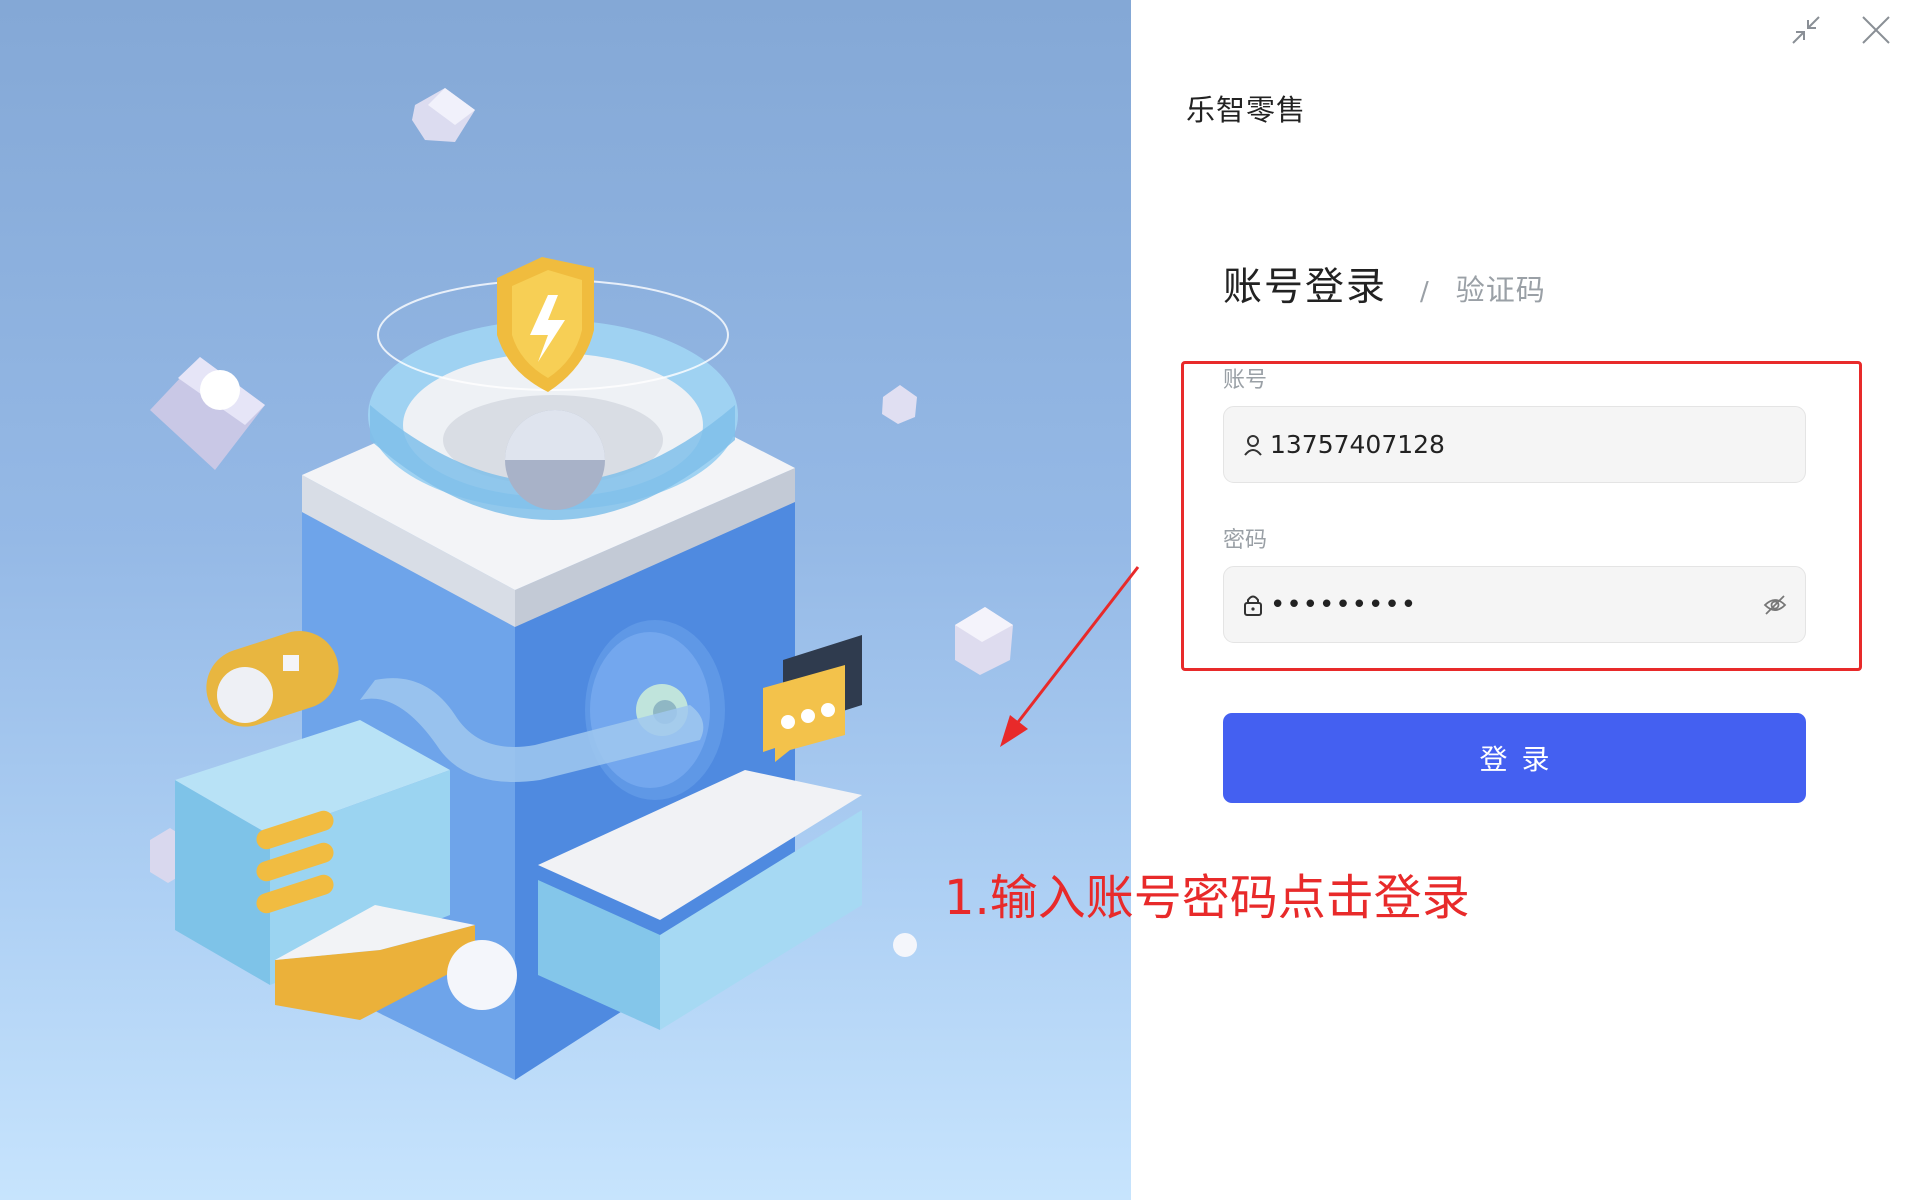 The height and width of the screenshot is (1200, 1920). Describe the element at coordinates (1253, 445) in the screenshot. I see `user-icon` at that location.